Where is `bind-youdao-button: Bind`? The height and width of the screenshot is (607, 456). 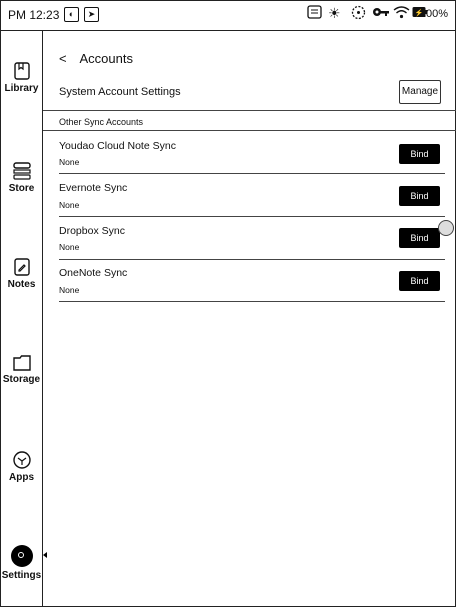 bind-youdao-button: Bind is located at coordinates (419, 154).